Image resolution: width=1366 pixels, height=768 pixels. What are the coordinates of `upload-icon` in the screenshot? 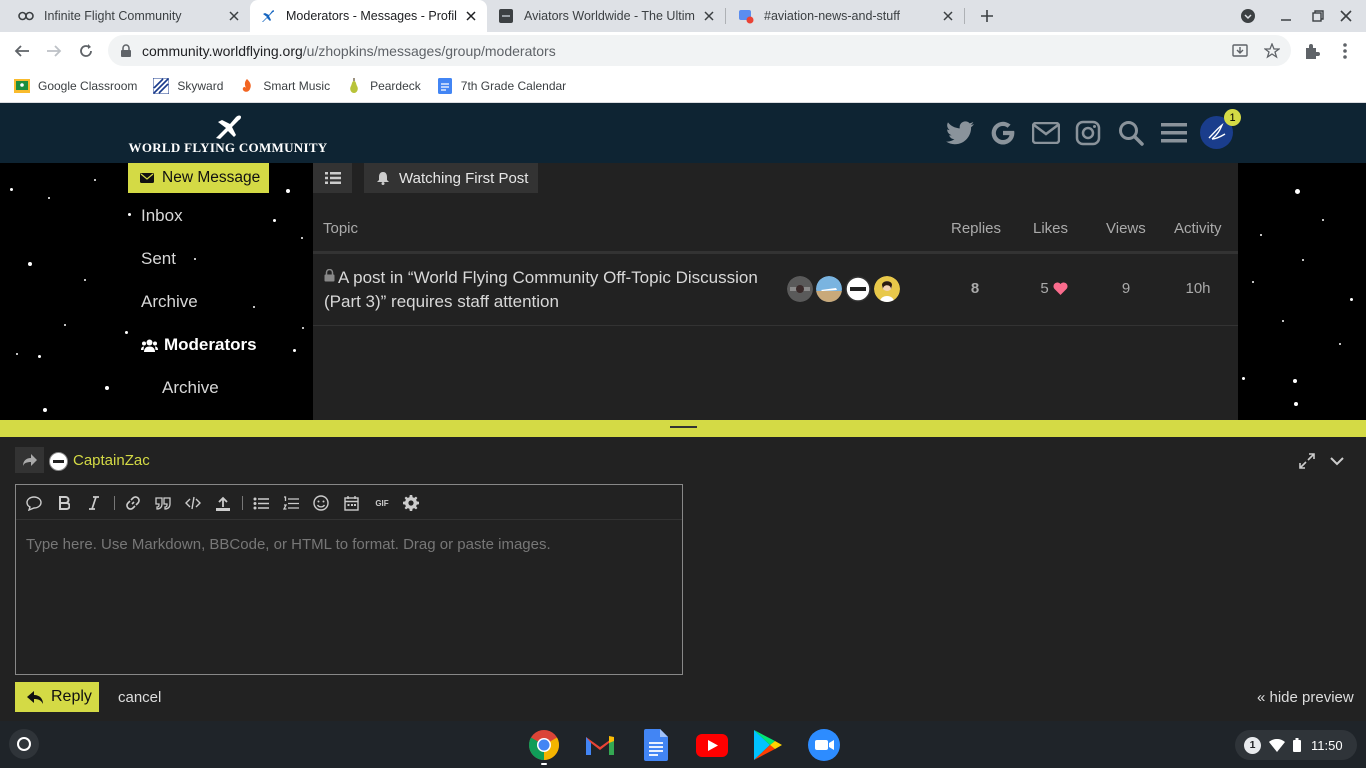 It's located at (223, 503).